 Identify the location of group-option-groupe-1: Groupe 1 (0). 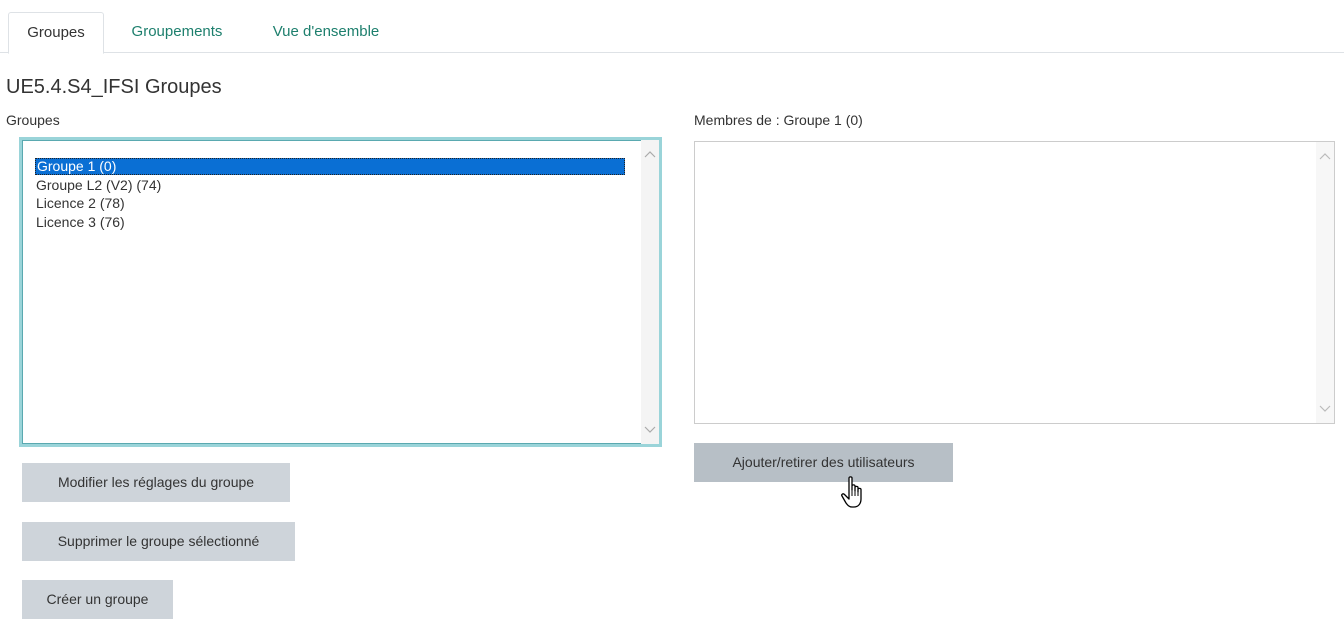
(330, 166).